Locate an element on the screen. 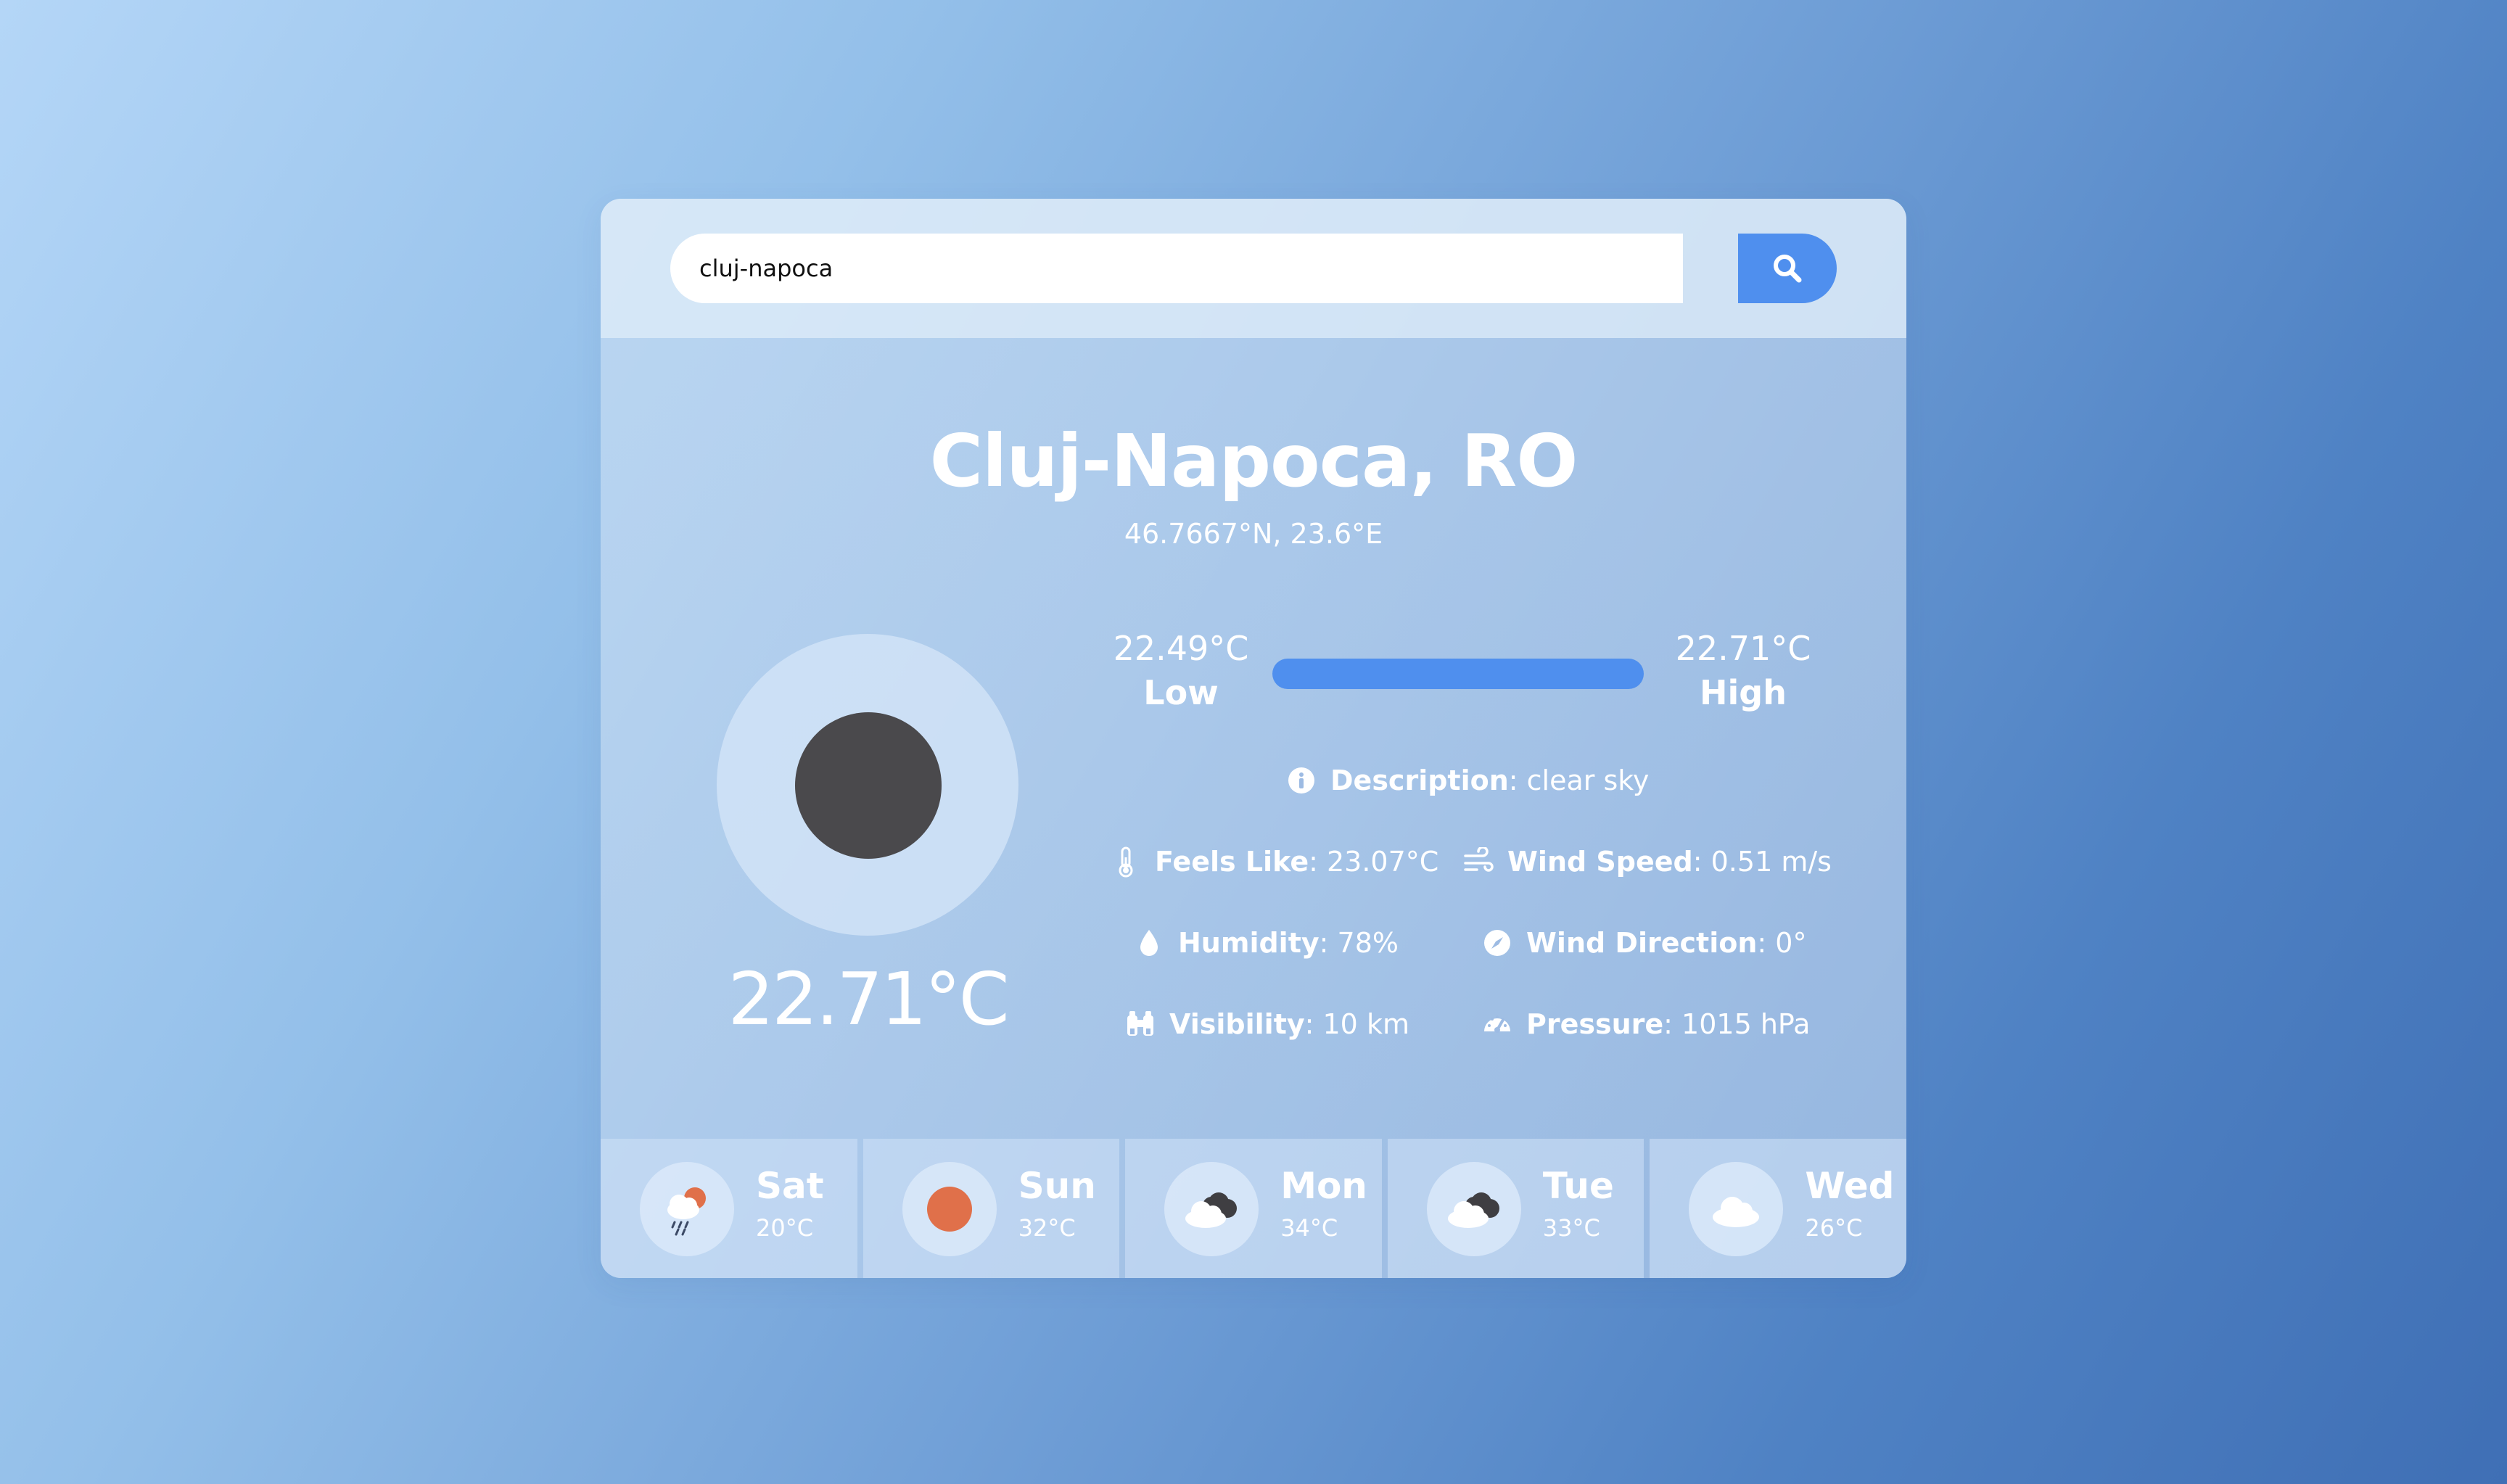 This screenshot has width=2507, height=1484. forecast-day-wed: Wed 26°C is located at coordinates (1778, 1208).